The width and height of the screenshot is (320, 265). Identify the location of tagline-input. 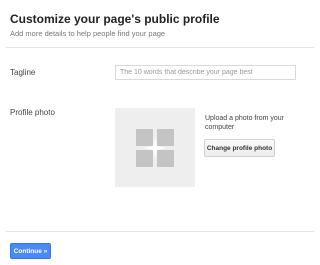
(205, 72).